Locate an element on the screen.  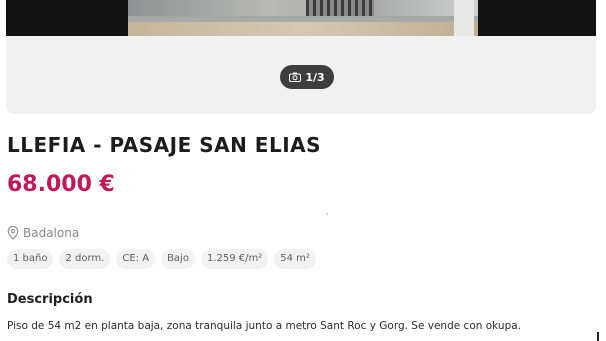
scrollbar-indicator is located at coordinates (598, 336).